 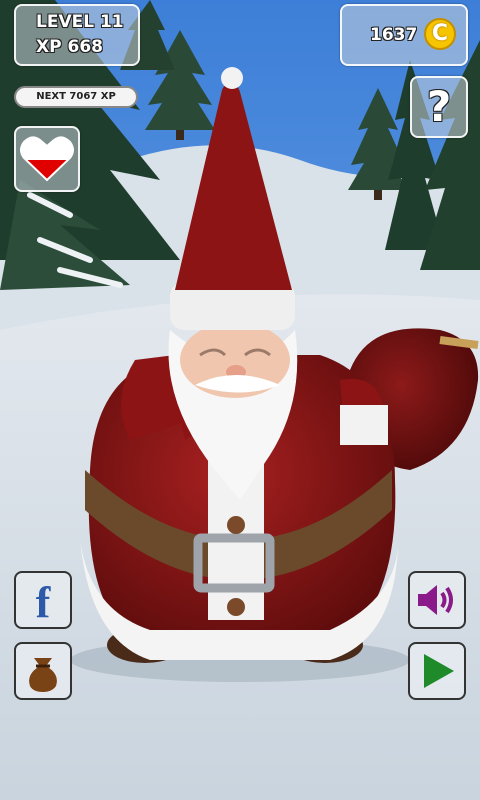 I want to click on health-panel, so click(x=47, y=159).